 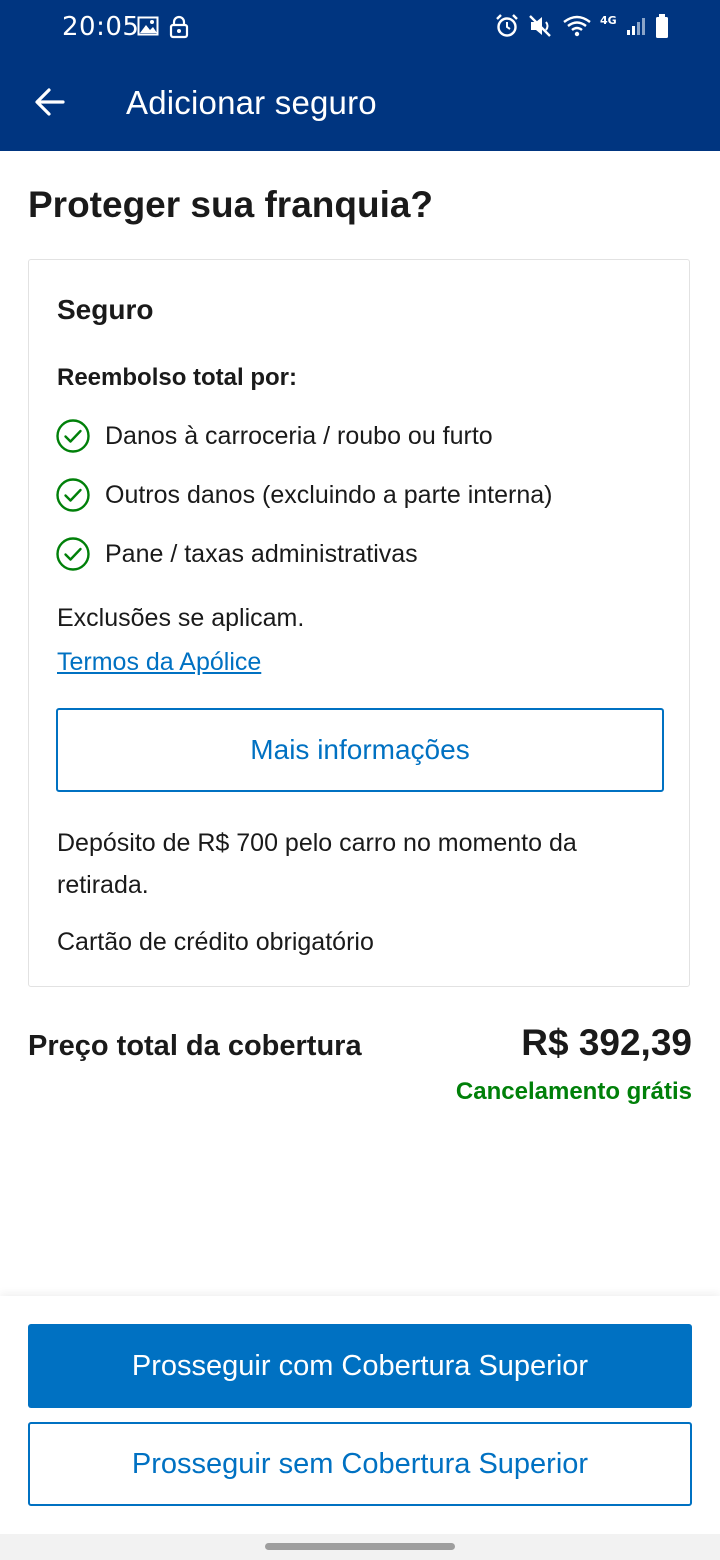 I want to click on continue-without-coverage-button: Prosseguir sem Cobertura Superior, so click(x=360, y=1464).